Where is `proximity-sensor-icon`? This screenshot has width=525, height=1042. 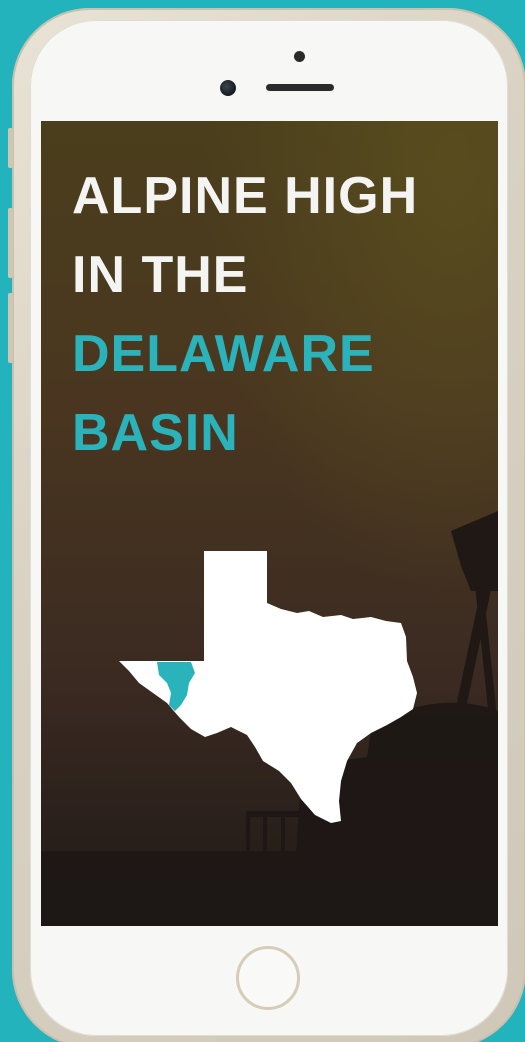 proximity-sensor-icon is located at coordinates (299, 56).